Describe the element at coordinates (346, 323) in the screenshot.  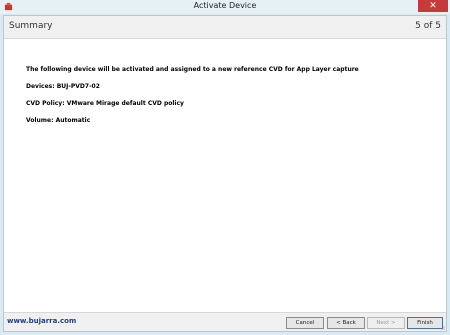
I see `back-button: < Back` at that location.